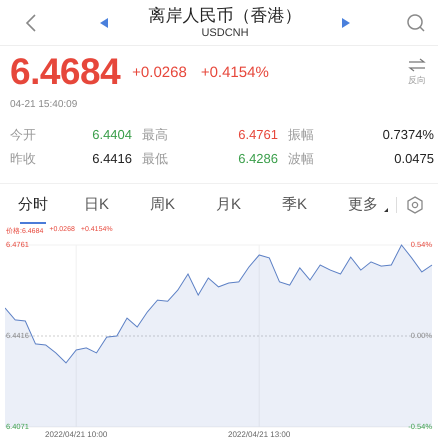 The width and height of the screenshot is (438, 446). I want to click on next-icon, so click(346, 23).